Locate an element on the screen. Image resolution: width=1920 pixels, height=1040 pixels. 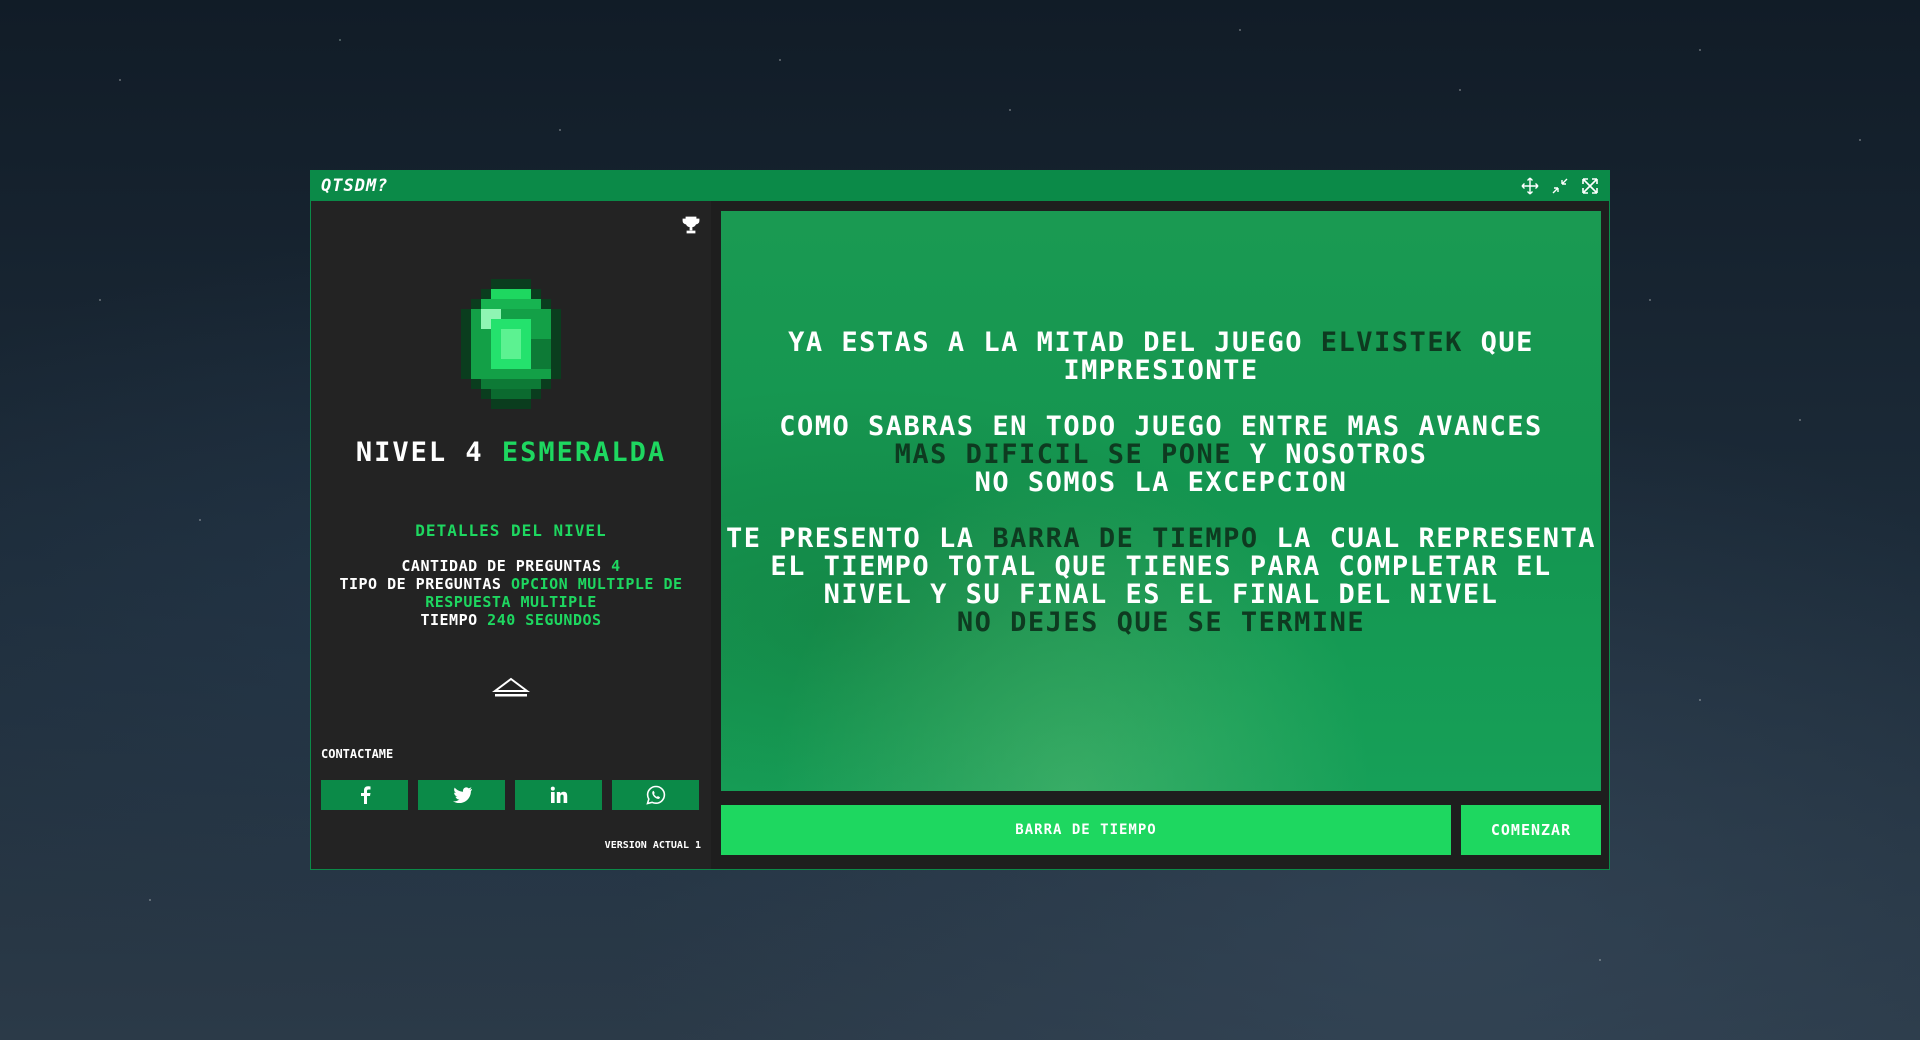
player-name: ELVISTEK is located at coordinates (1391, 342).